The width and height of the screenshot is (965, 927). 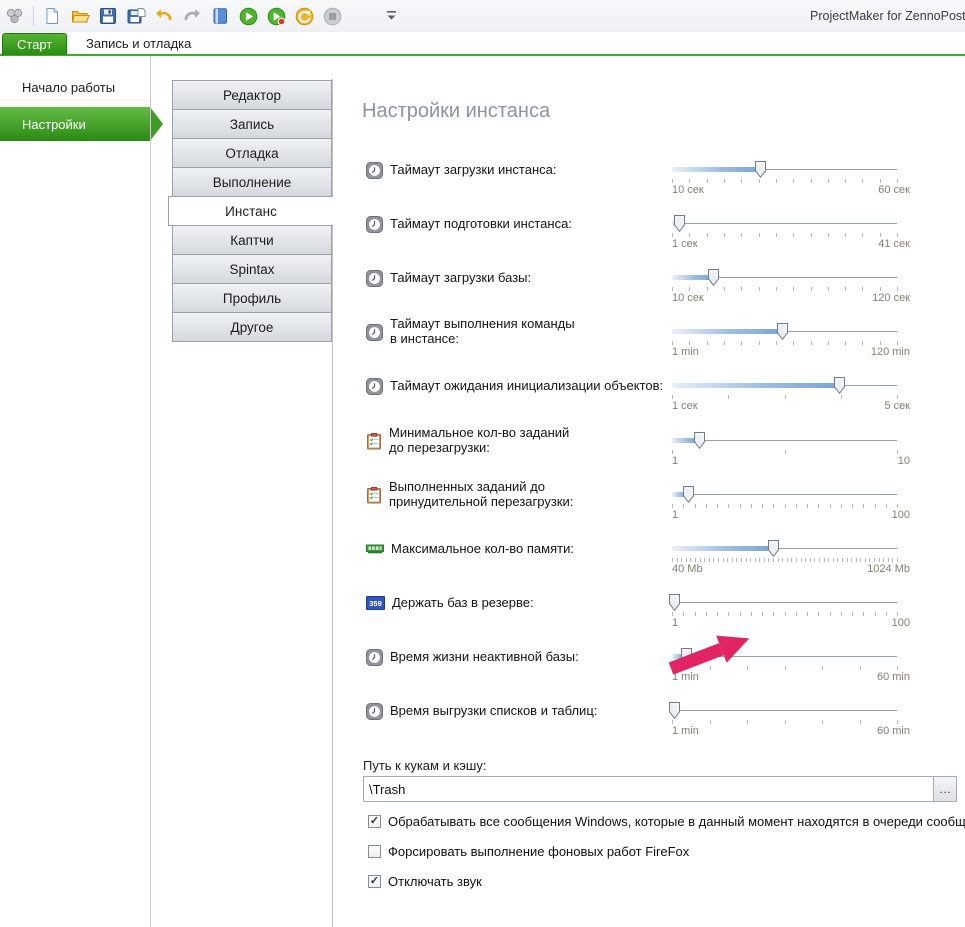 I want to click on setting-label: Время жизни неактивной базы:, so click(x=484, y=656).